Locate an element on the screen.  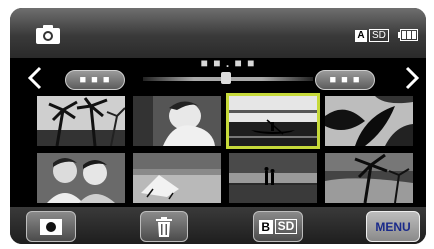
thumbnail-tropical-leaves is located at coordinates (369, 121).